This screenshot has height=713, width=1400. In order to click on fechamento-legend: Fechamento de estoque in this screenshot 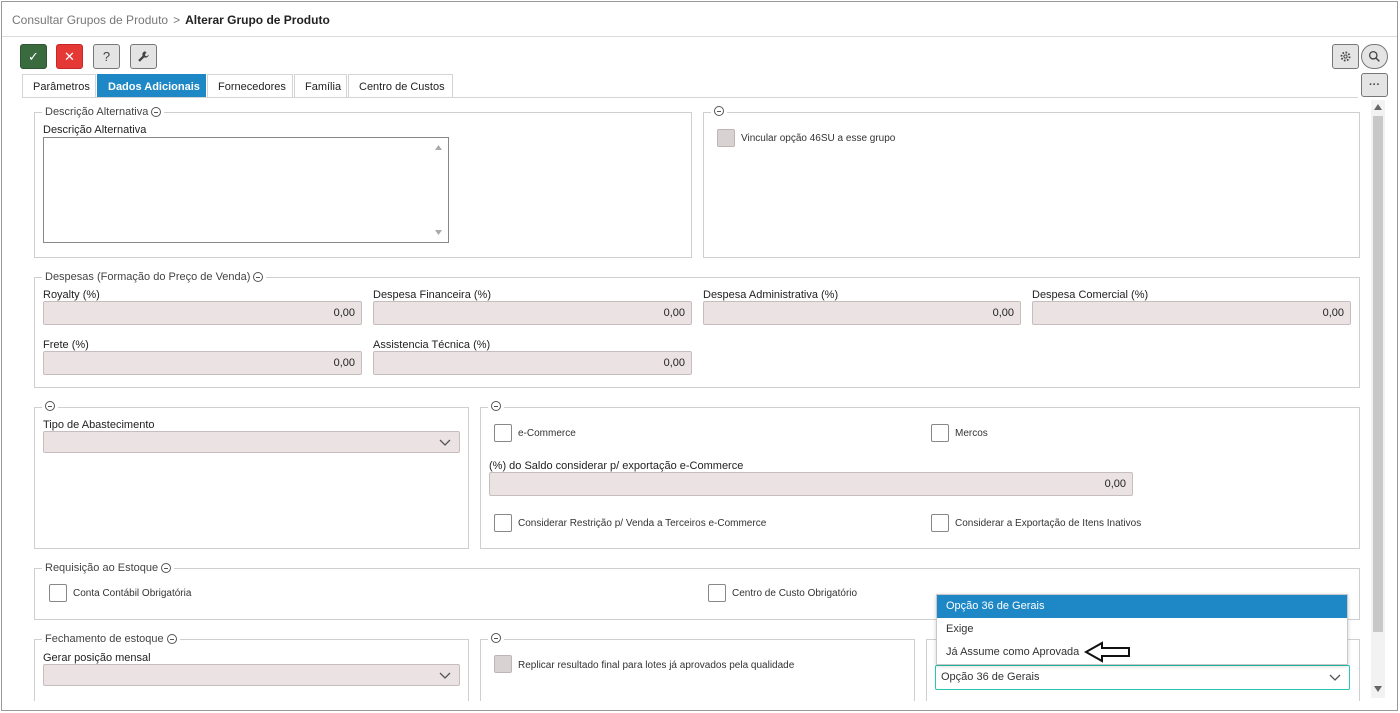, I will do `click(111, 639)`.